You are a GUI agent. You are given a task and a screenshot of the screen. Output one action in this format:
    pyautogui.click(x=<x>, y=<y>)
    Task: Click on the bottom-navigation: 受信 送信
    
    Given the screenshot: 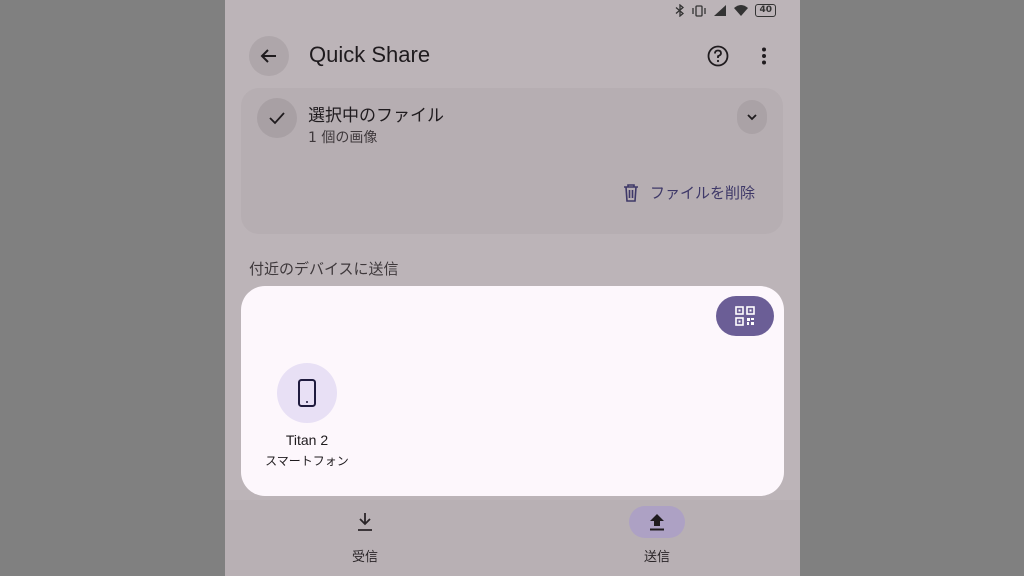 What is the action you would take?
    pyautogui.click(x=512, y=538)
    